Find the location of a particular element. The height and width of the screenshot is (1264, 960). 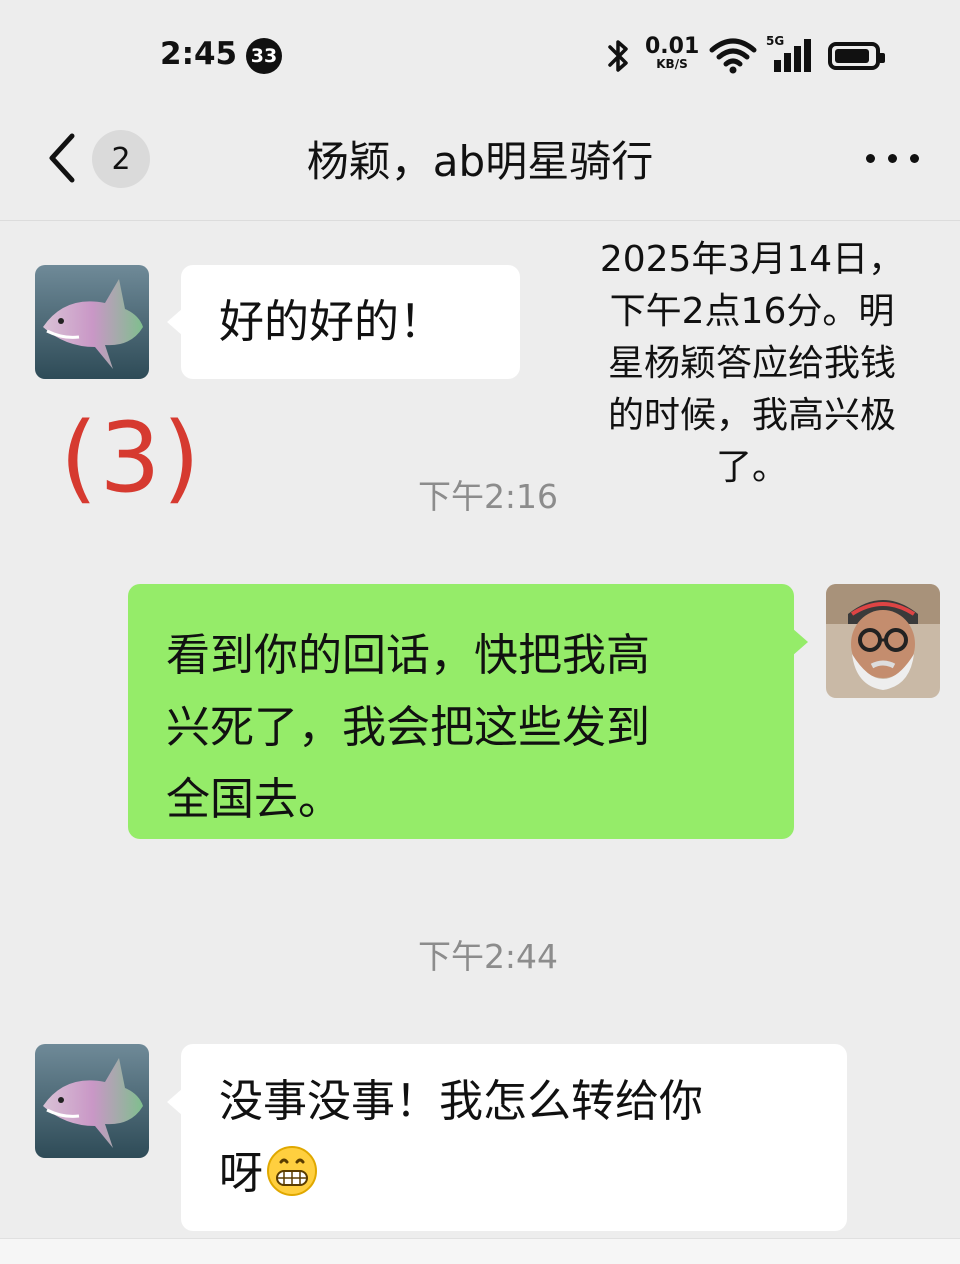

message-text-line: 没事没事！我怎么转给你 is located at coordinates (461, 1101).